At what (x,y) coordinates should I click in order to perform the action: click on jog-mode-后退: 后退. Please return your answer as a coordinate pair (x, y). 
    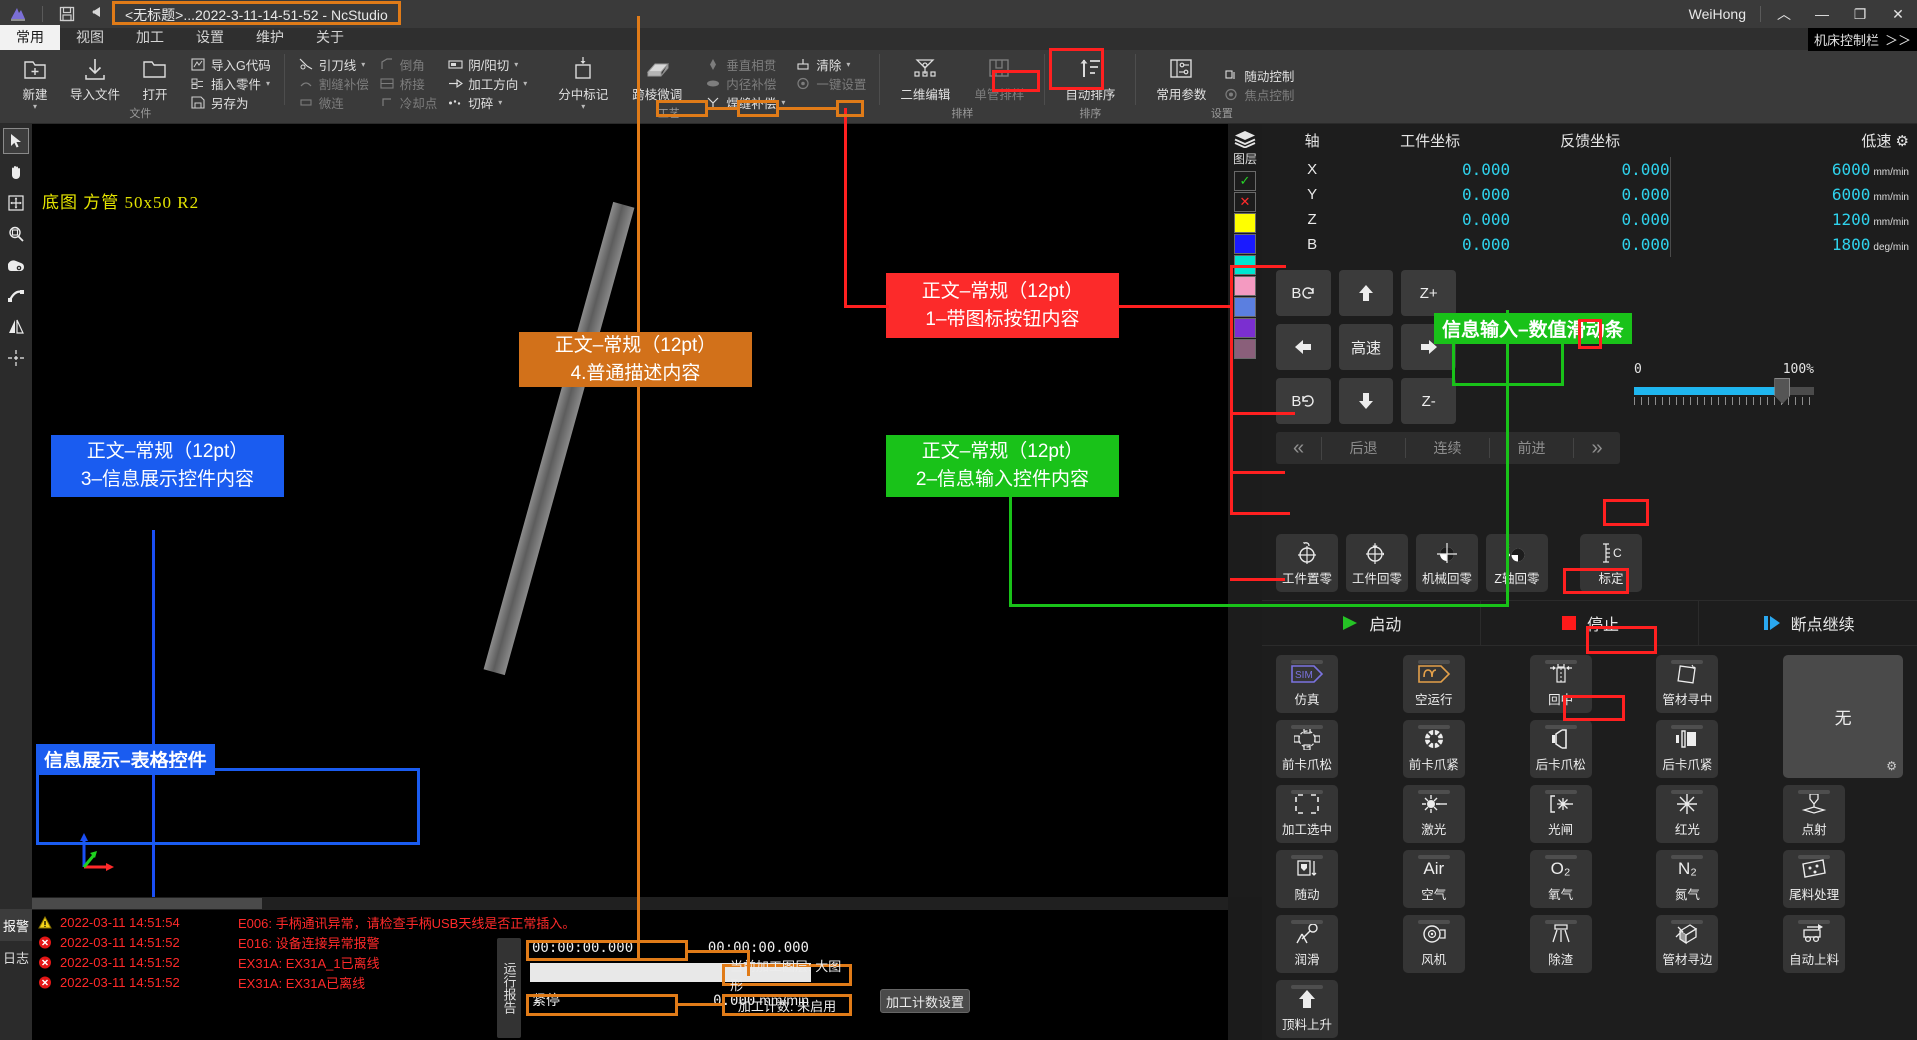
    Looking at the image, I should click on (1364, 448).